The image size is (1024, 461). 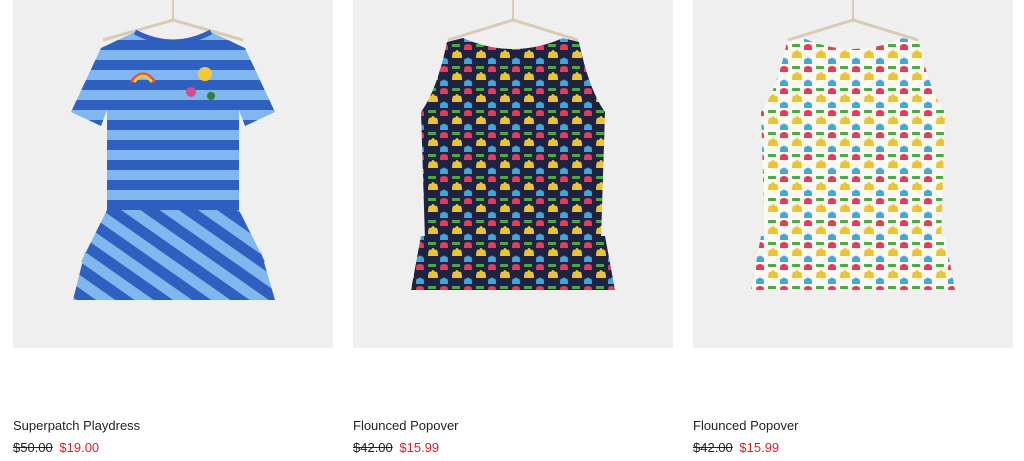 I want to click on price-group: $50.00 $19.00, so click(x=56, y=447).